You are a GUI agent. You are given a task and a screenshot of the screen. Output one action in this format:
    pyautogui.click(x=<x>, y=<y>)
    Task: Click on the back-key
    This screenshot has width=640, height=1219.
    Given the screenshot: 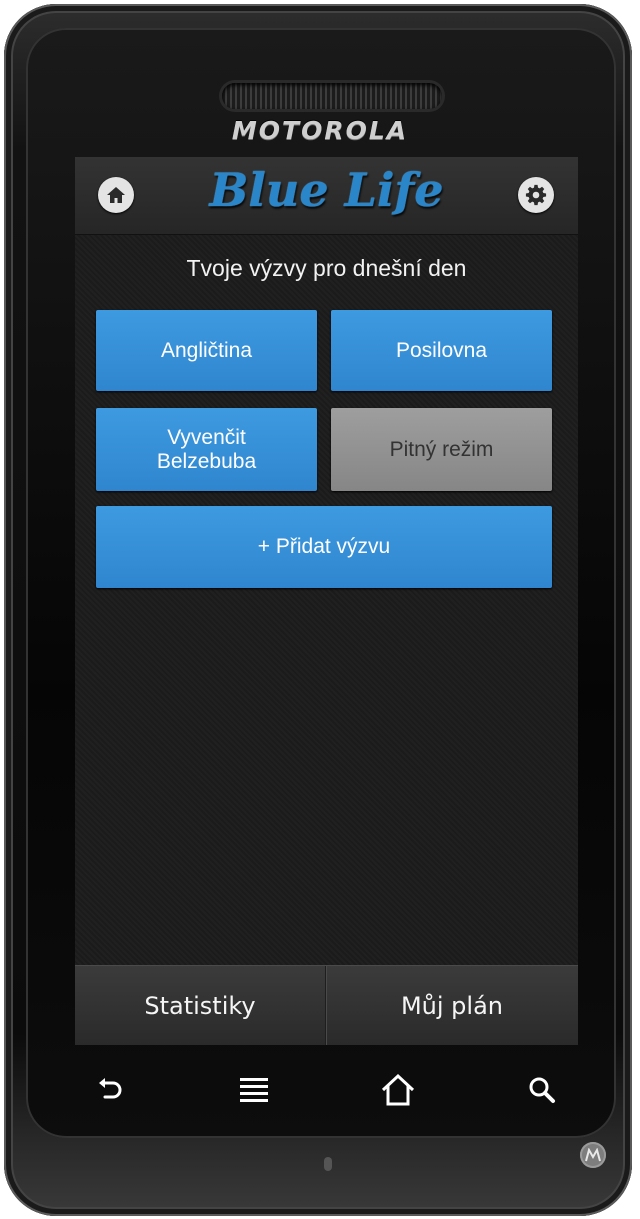 What is the action you would take?
    pyautogui.click(x=110, y=1090)
    